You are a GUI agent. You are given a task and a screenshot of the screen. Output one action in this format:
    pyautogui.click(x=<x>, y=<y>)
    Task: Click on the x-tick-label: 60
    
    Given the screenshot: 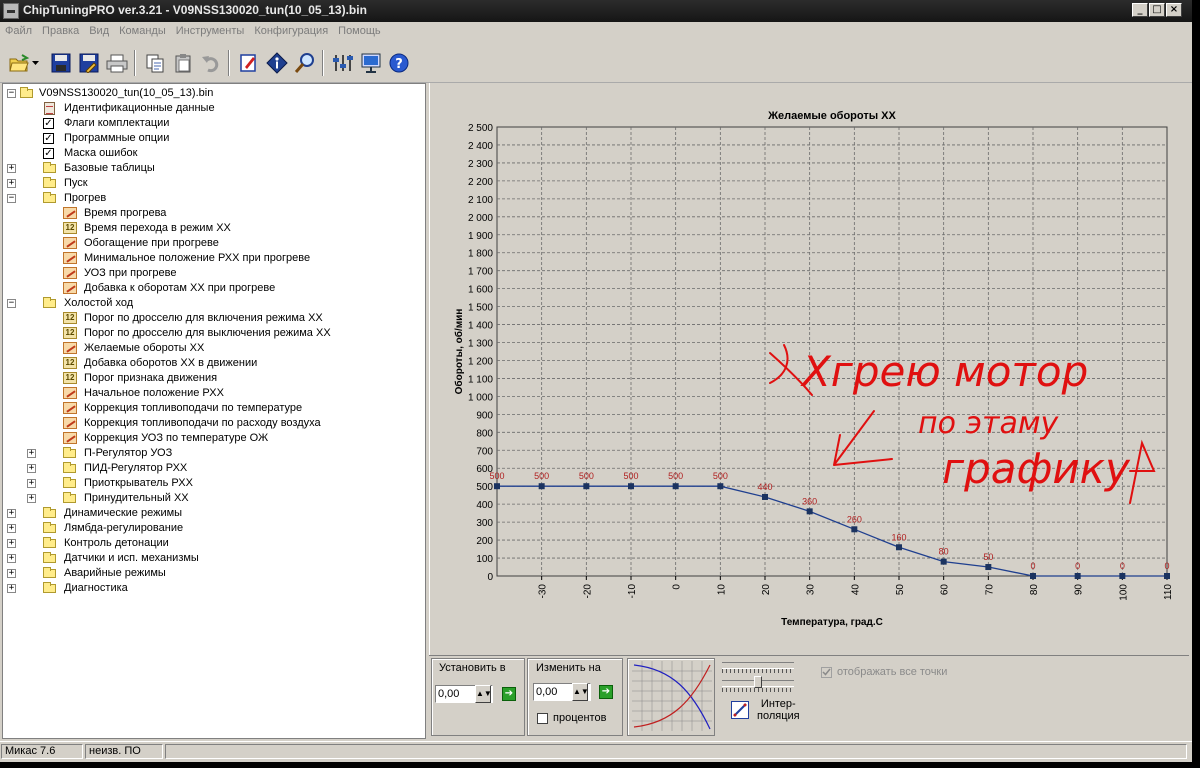 What is the action you would take?
    pyautogui.click(x=945, y=590)
    